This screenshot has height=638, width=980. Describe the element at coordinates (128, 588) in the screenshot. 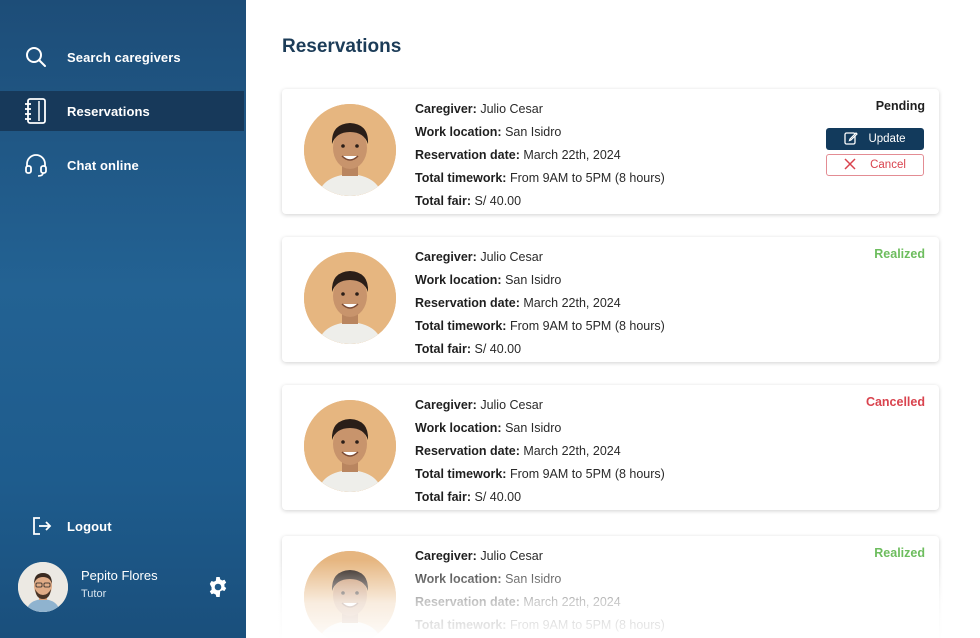

I see `user-profile: Pepito Flores Tutor` at that location.